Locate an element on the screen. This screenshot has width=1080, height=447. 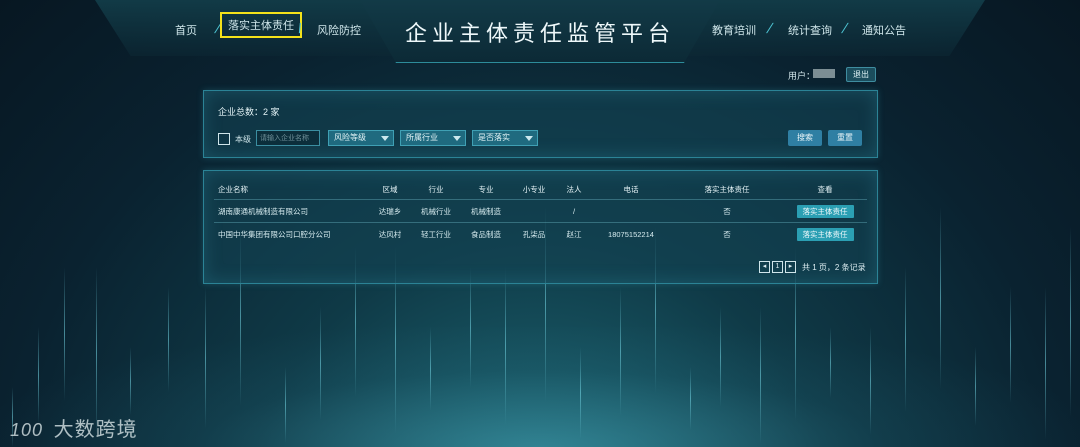
user-name-redacted is located at coordinates (824, 73).